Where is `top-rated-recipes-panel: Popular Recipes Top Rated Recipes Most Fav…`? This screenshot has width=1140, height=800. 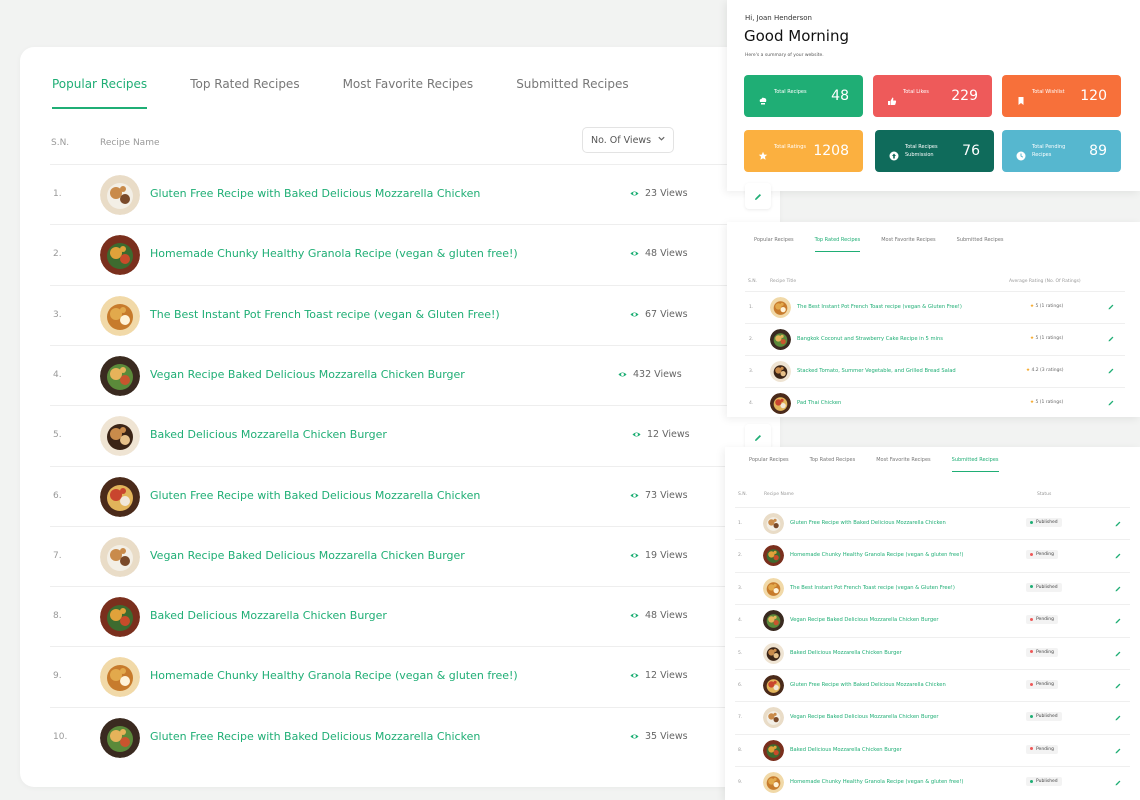 top-rated-recipes-panel: Popular Recipes Top Rated Recipes Most Fav… is located at coordinates (933, 319).